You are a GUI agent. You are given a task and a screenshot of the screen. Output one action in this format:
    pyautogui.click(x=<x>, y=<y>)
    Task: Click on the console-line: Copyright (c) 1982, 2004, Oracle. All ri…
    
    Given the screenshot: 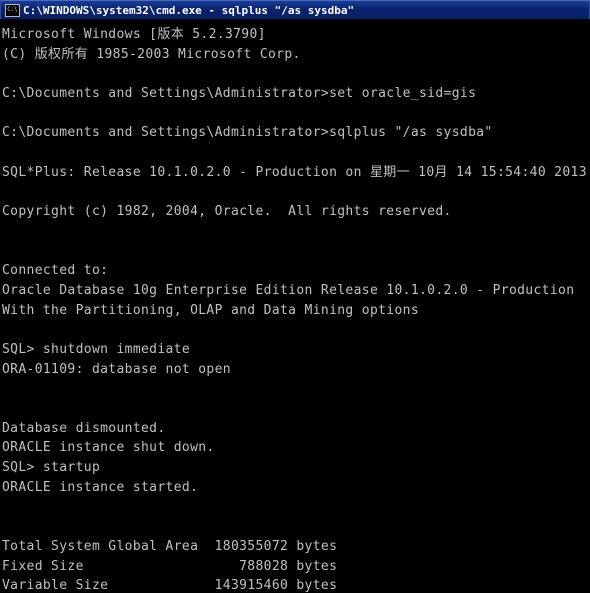 What is the action you would take?
    pyautogui.click(x=227, y=212)
    